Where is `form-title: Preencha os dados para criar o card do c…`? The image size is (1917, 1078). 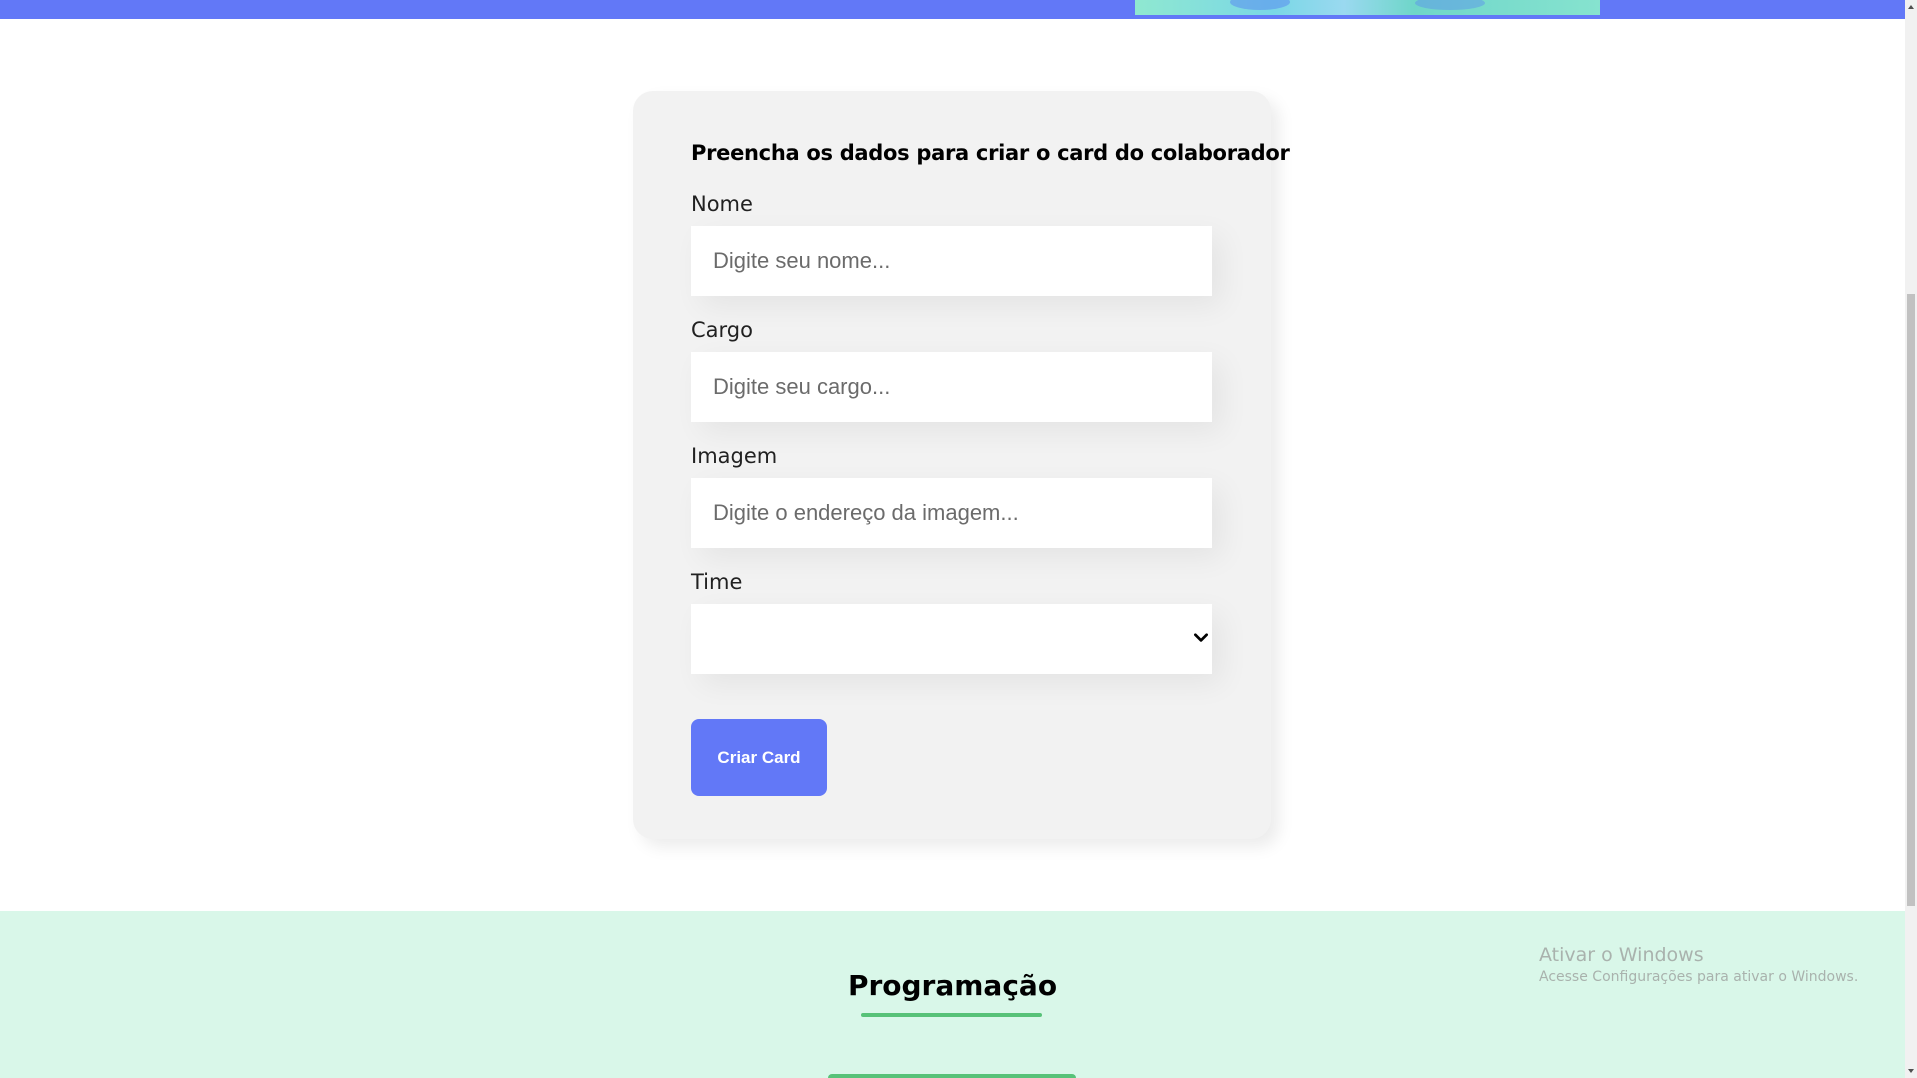 form-title: Preencha os dados para criar o card do c… is located at coordinates (990, 153).